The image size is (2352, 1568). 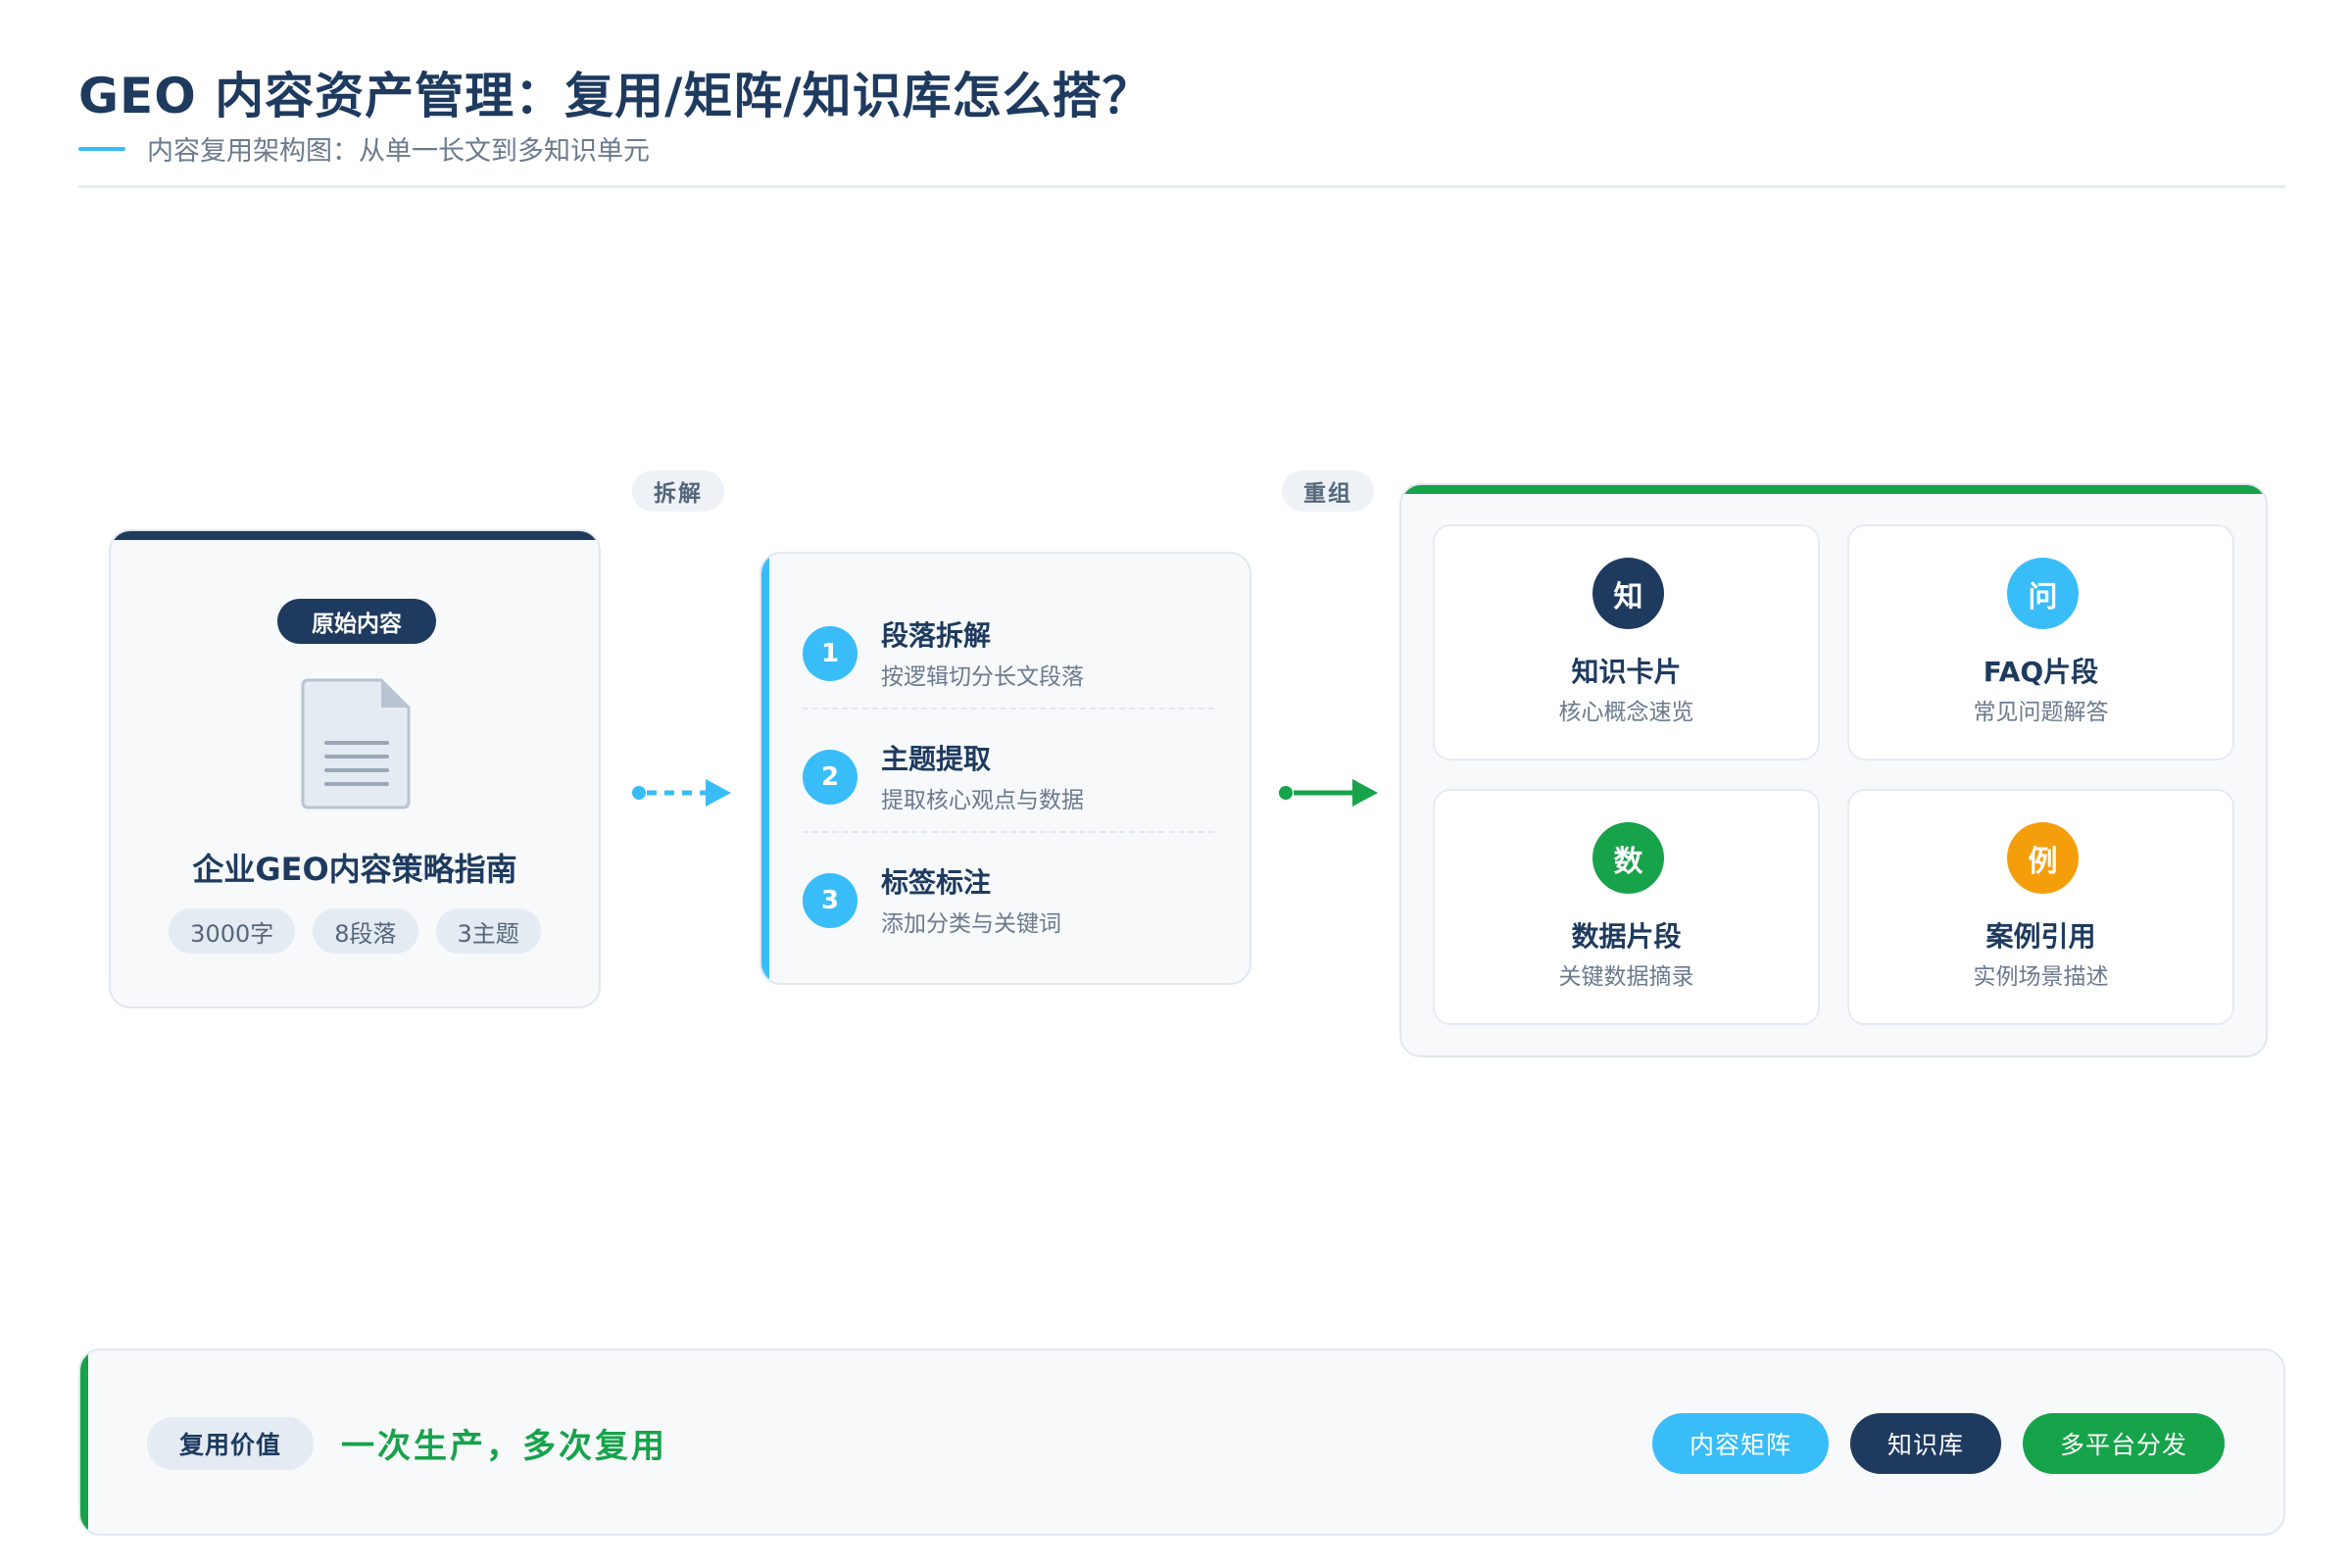 I want to click on step-title: 标签标注, so click(x=936, y=882).